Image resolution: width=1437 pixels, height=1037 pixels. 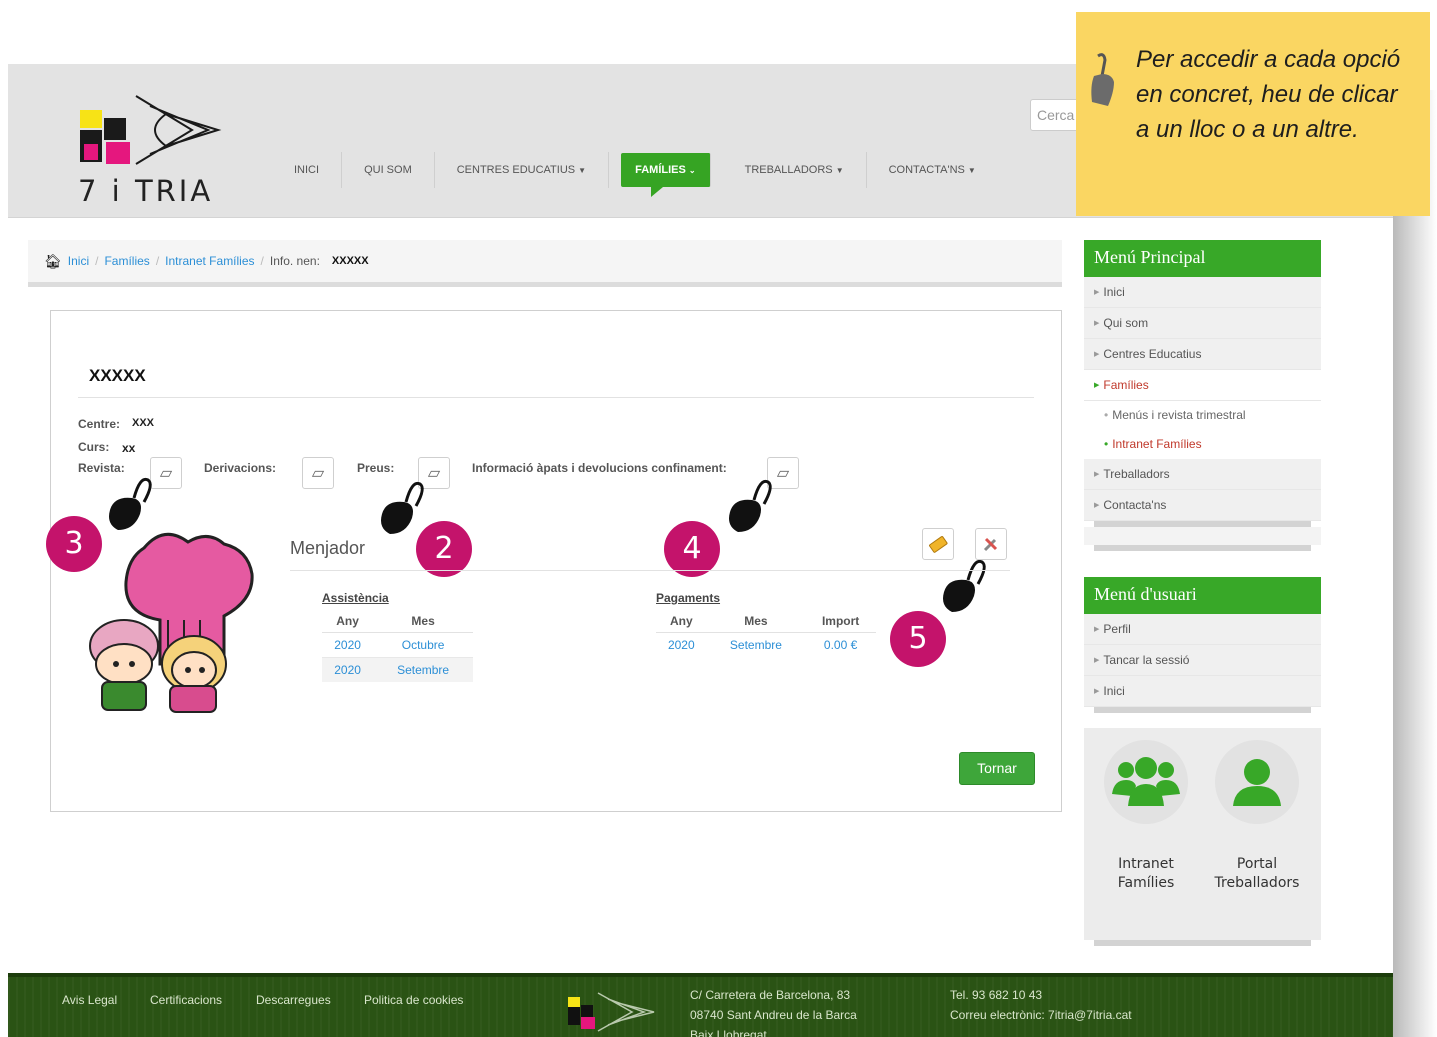 I want to click on ticket-icon, so click(x=938, y=544).